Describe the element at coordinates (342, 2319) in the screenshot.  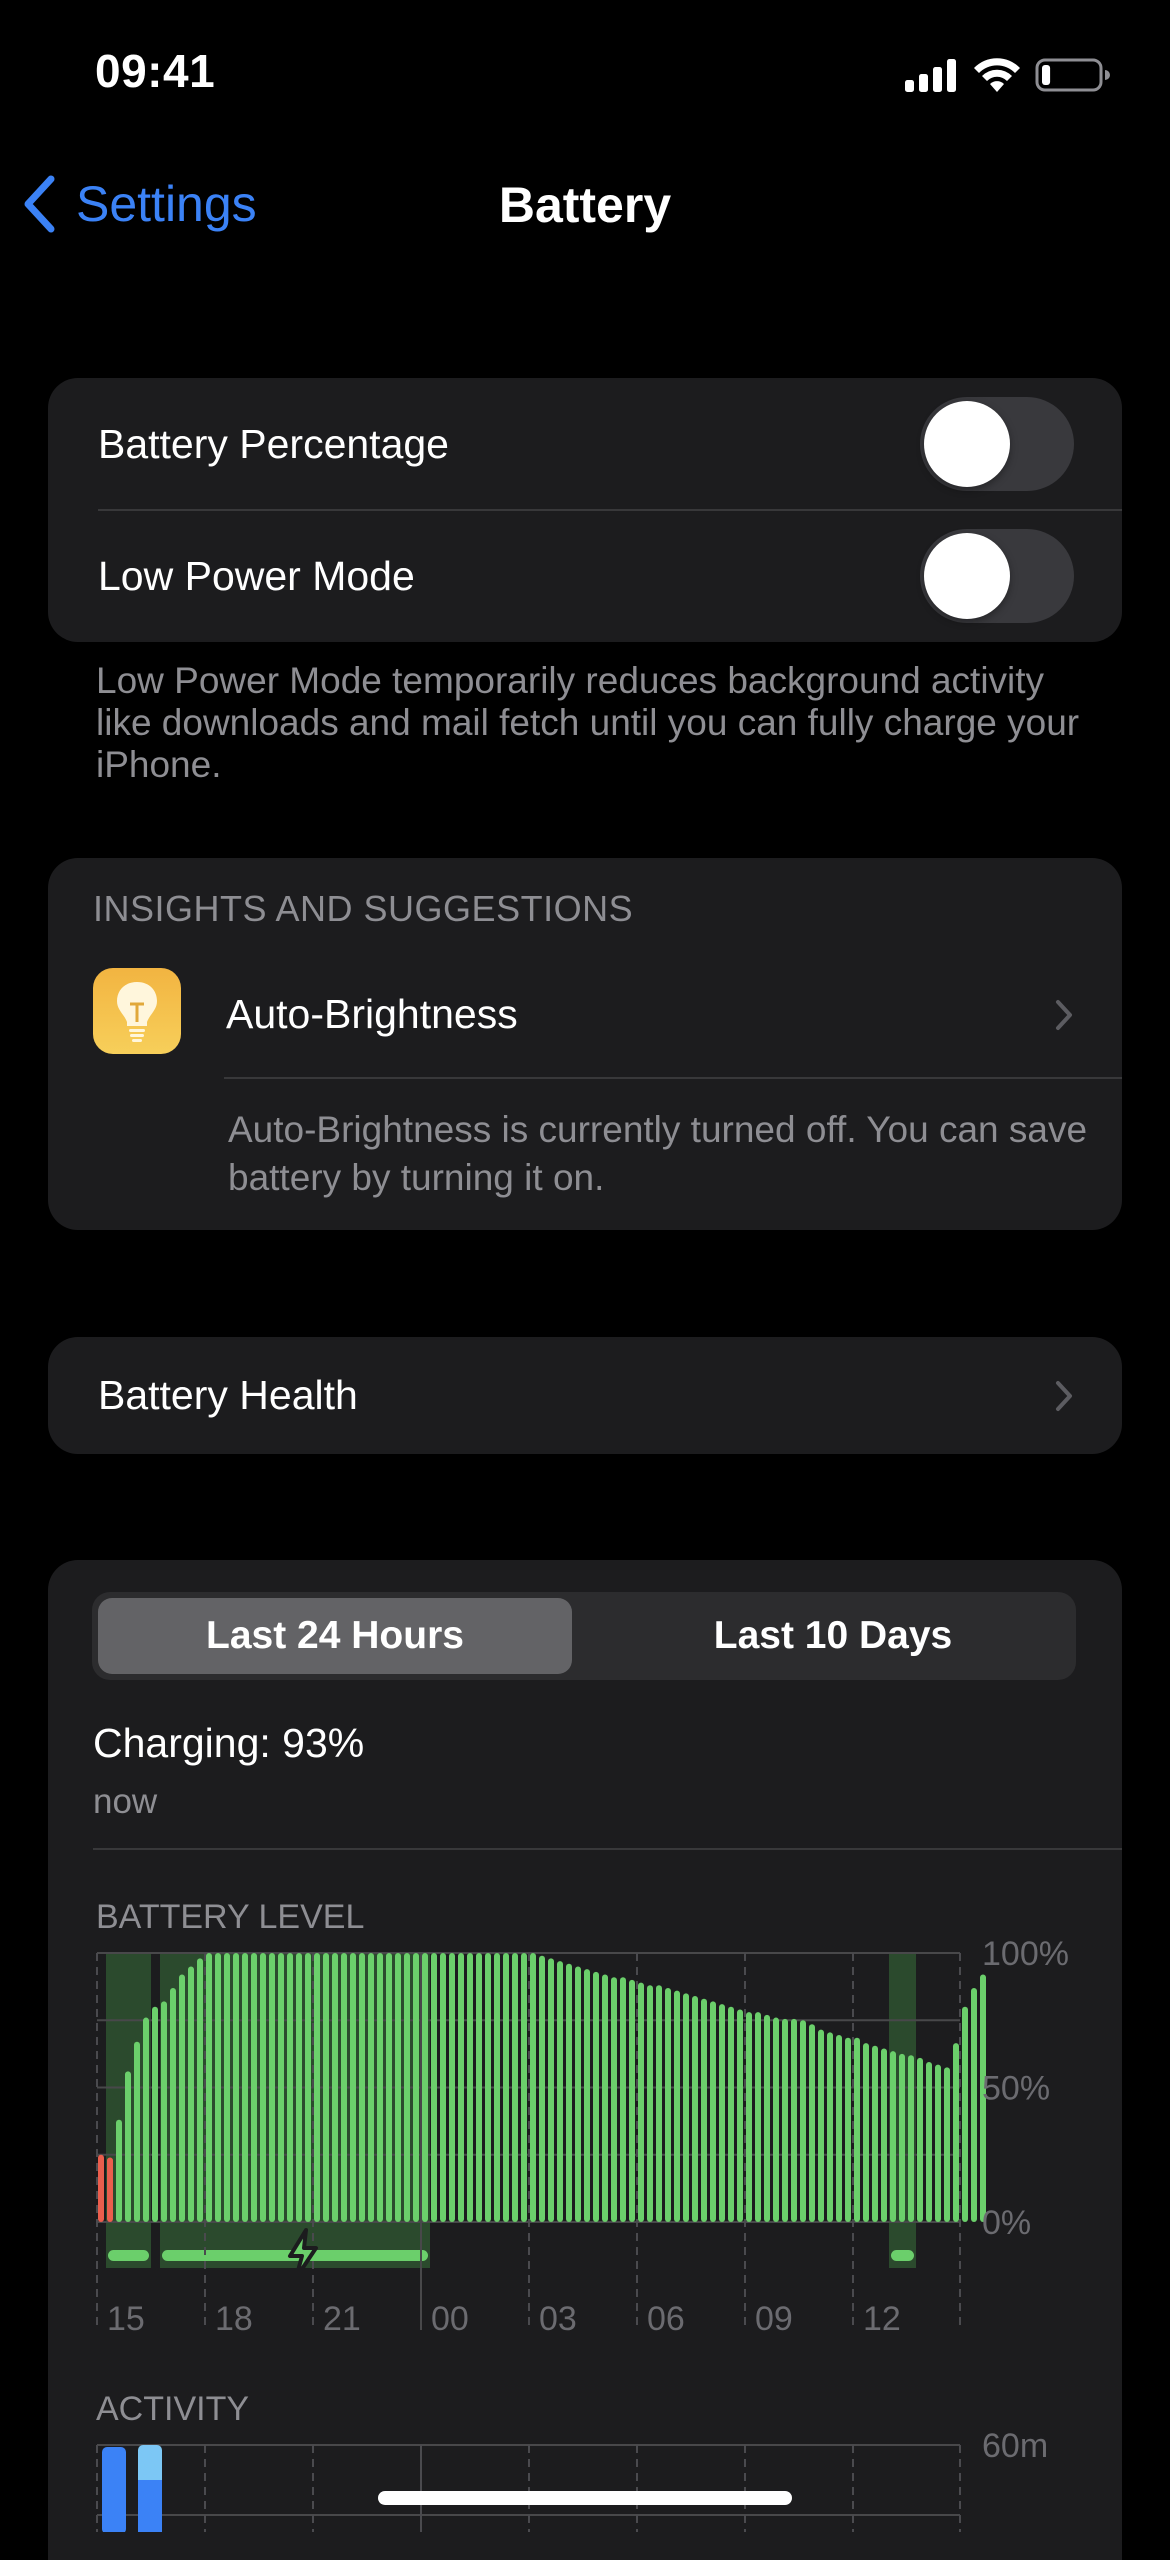
I see `x-axis-label: 21` at that location.